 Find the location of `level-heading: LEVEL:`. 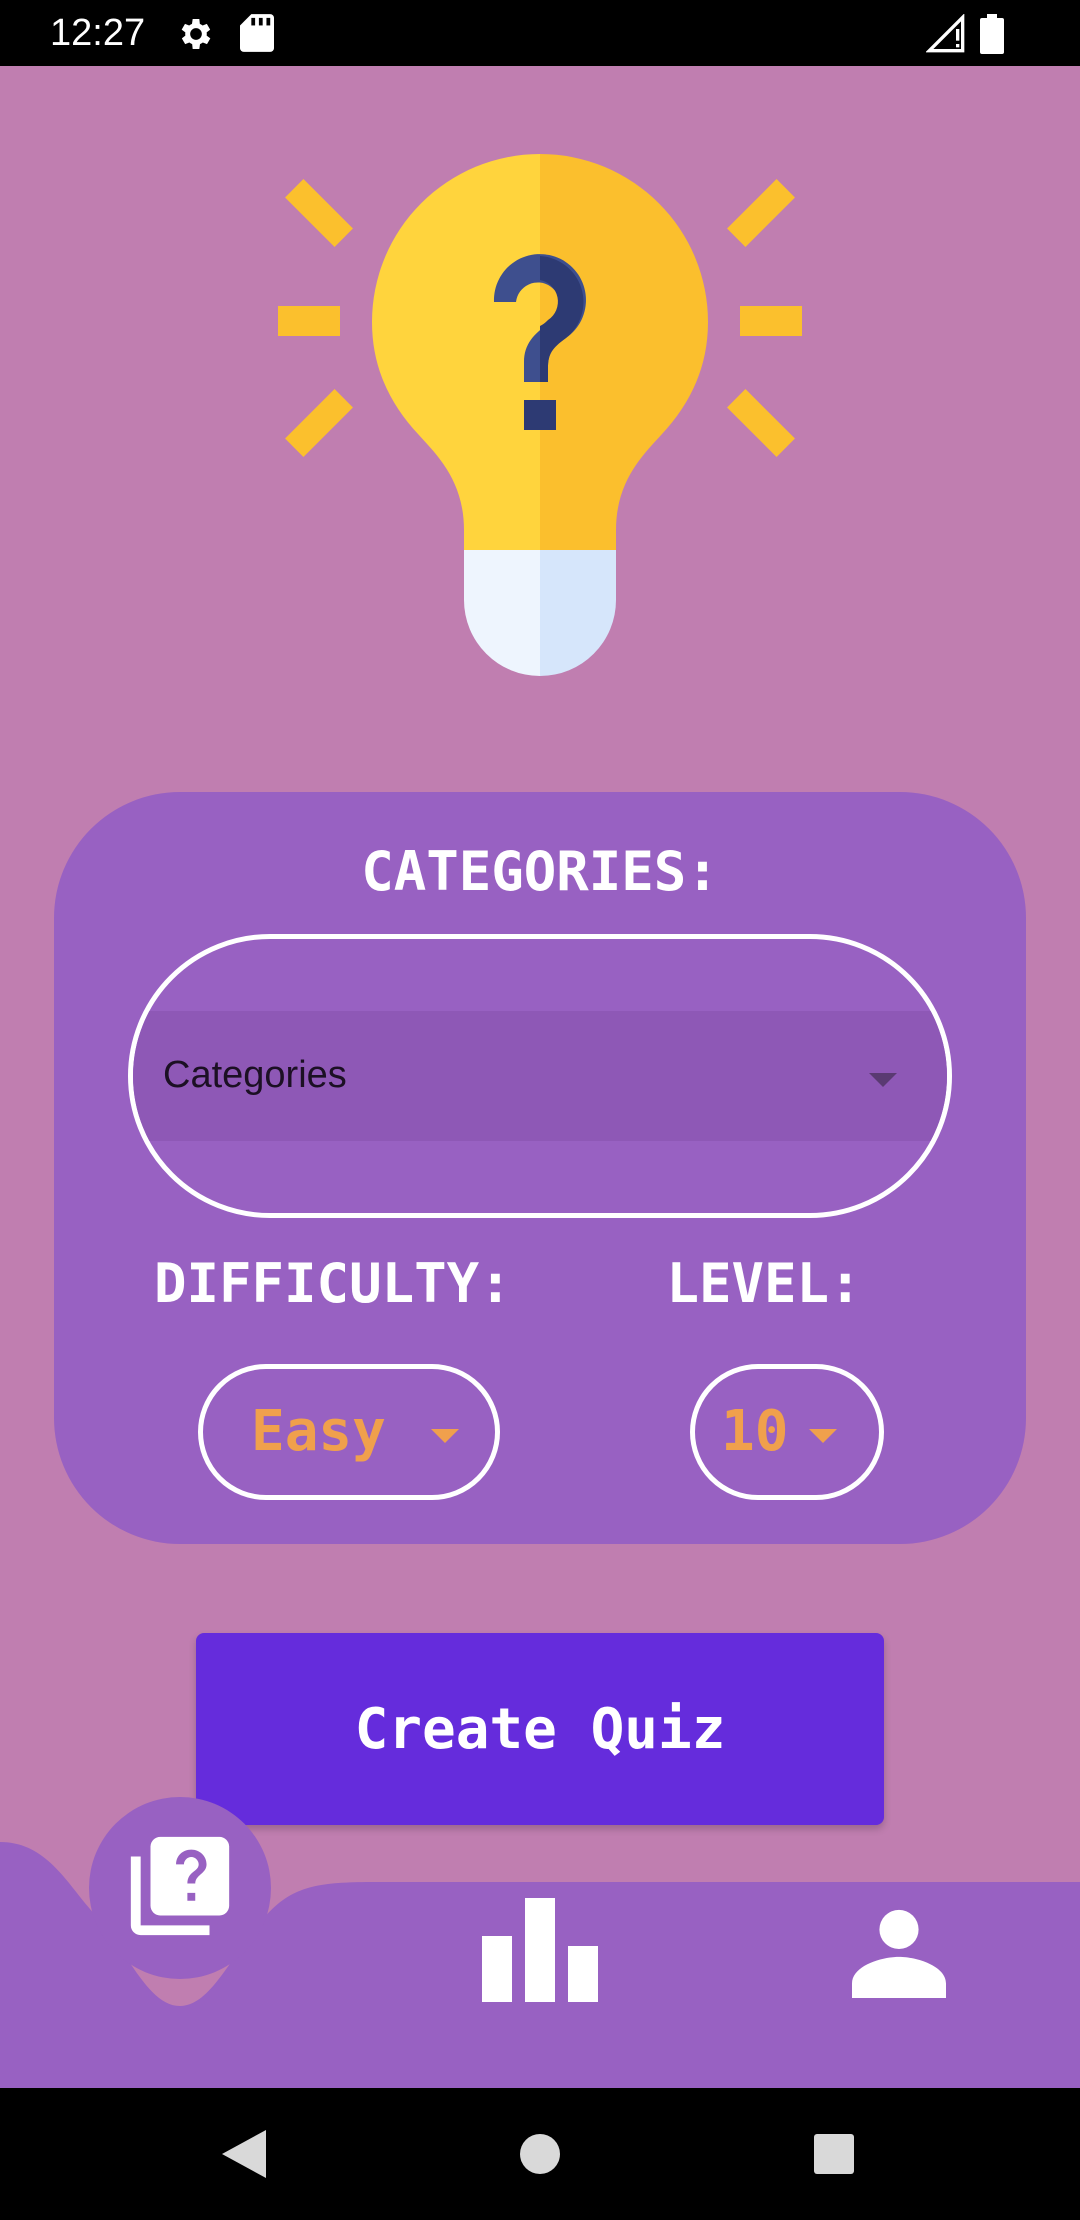

level-heading: LEVEL: is located at coordinates (764, 1283).